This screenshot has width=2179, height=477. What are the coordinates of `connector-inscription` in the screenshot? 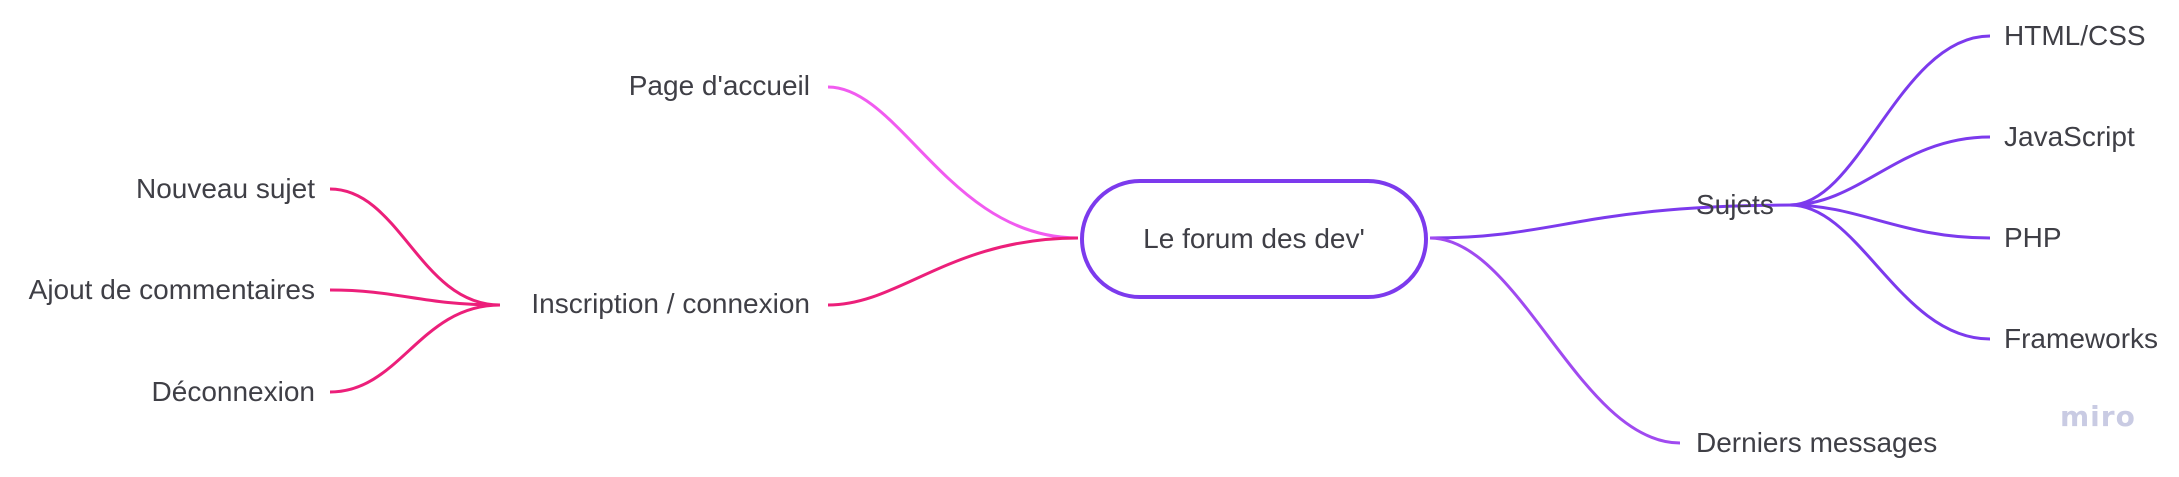 It's located at (953, 271).